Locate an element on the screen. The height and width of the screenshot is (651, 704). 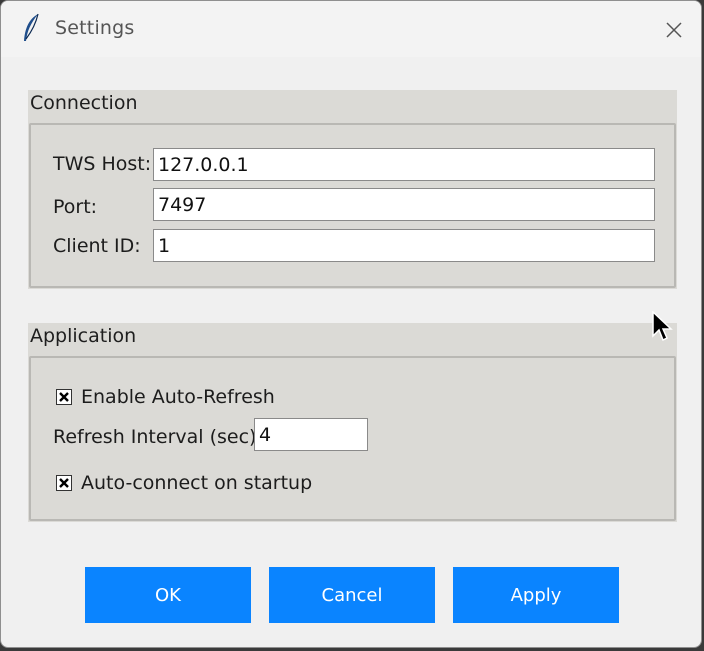
feather-icon is located at coordinates (31, 27).